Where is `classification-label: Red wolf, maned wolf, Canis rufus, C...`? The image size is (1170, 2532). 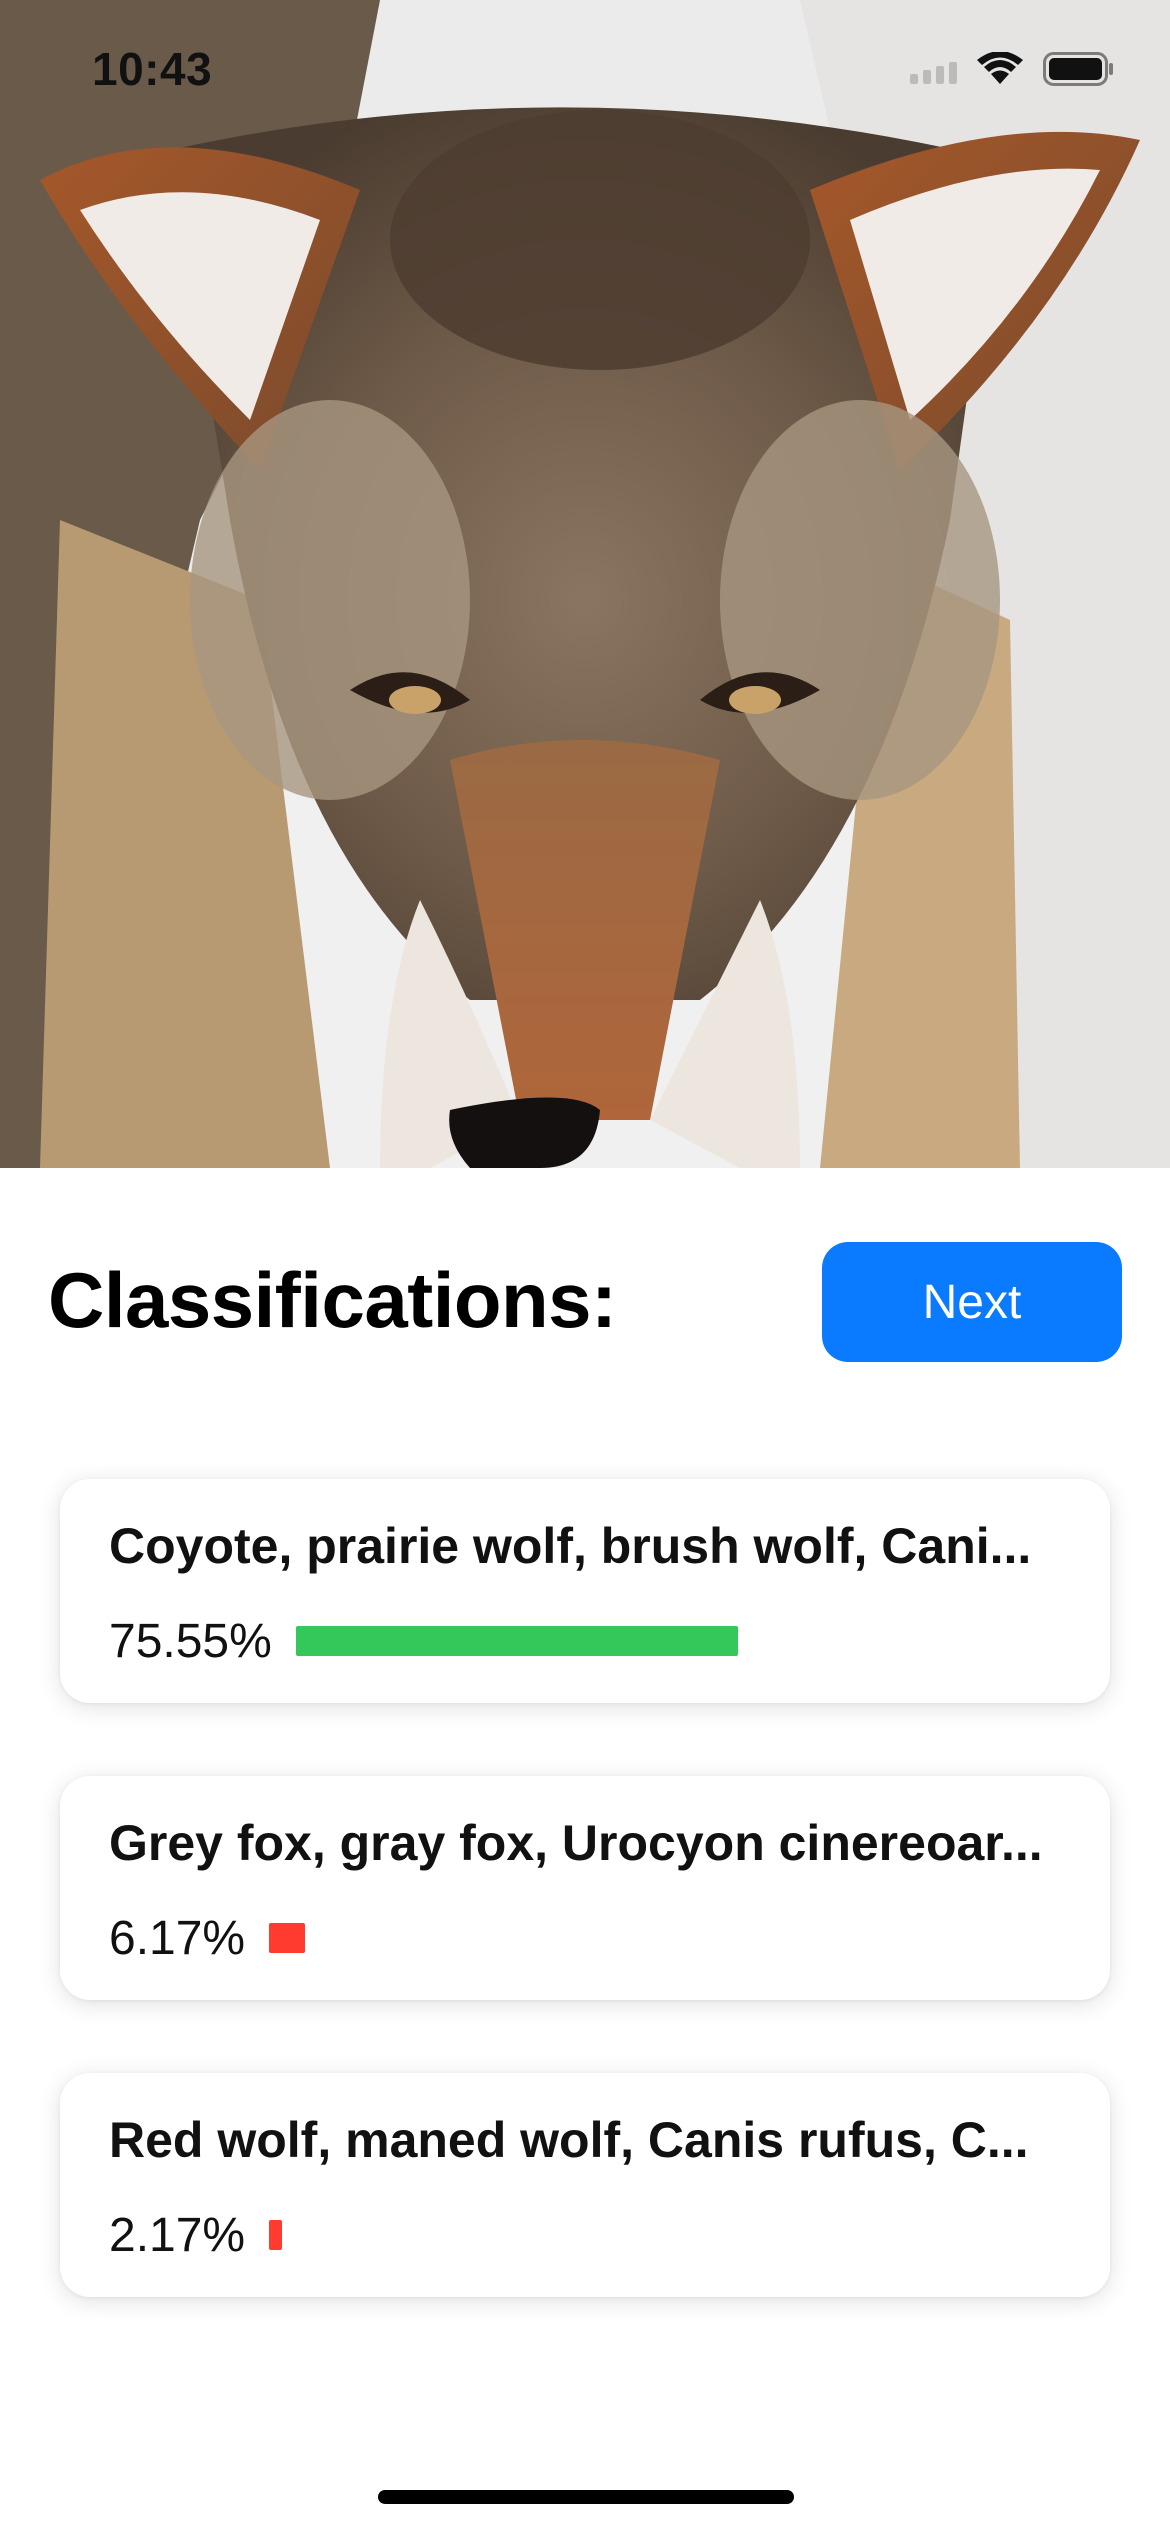
classification-label: Red wolf, maned wolf, Canis rufus, C... is located at coordinates (569, 2140).